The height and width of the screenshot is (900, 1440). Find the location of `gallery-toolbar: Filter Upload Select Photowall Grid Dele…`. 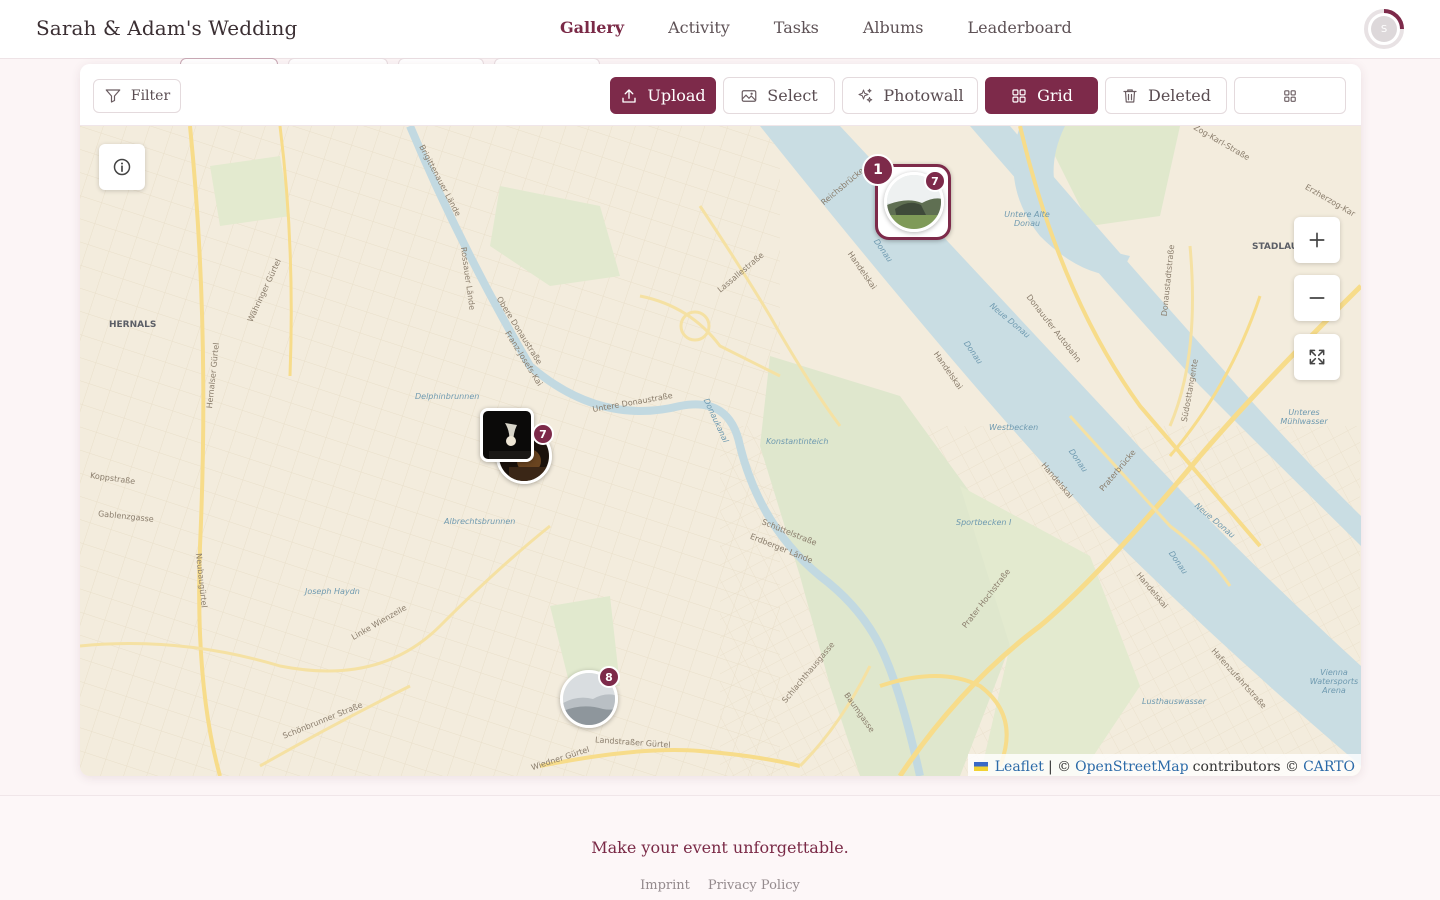

gallery-toolbar: Filter Upload Select Photowall Grid Dele… is located at coordinates (720, 95).